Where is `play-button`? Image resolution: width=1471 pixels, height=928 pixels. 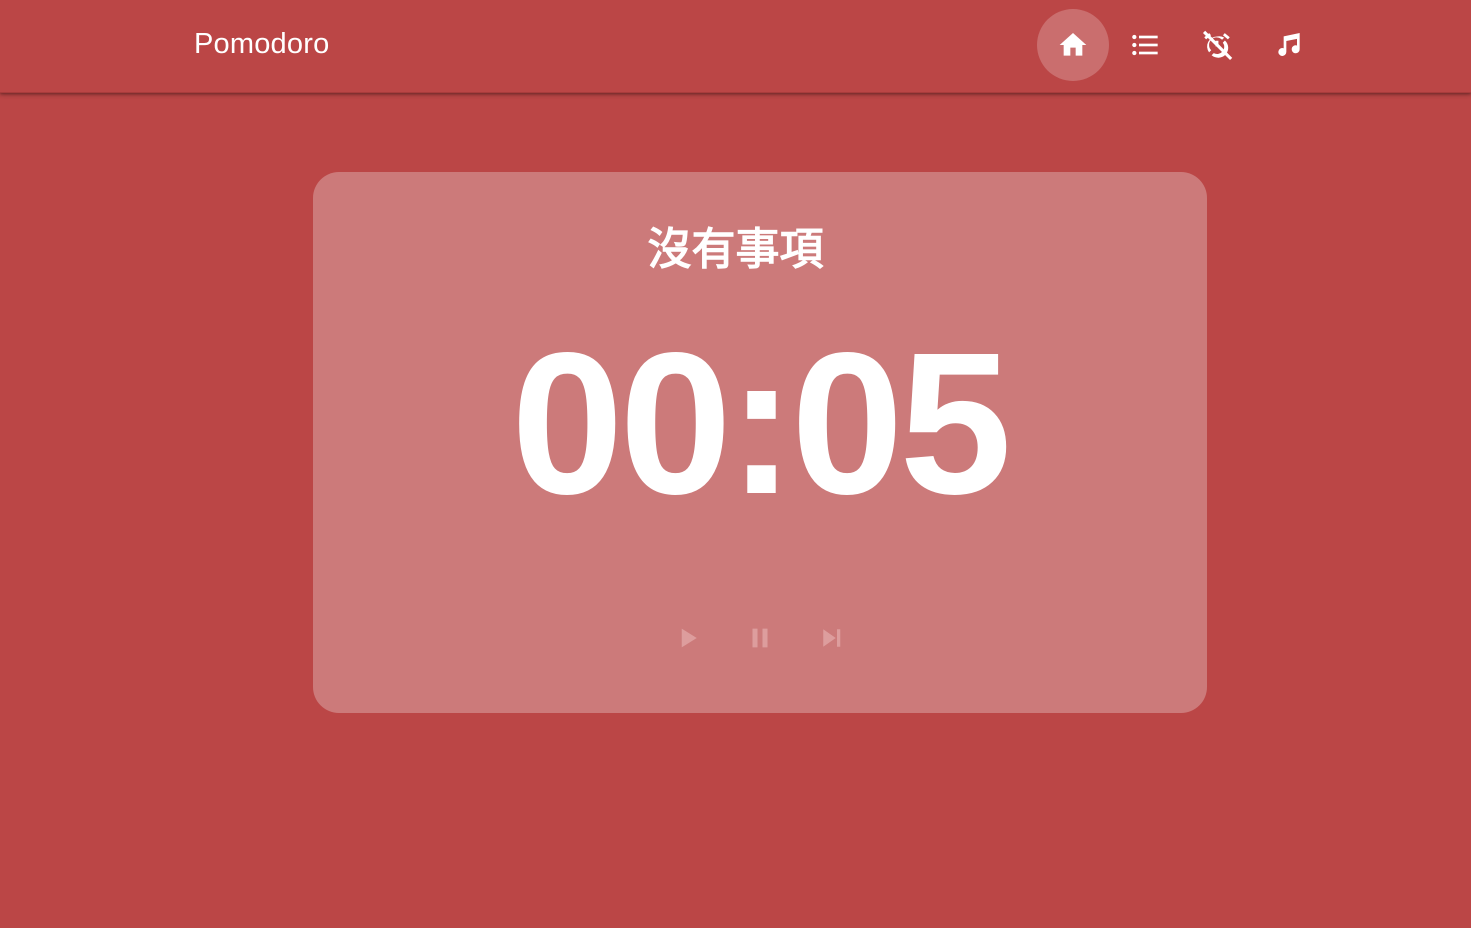 play-button is located at coordinates (688, 640).